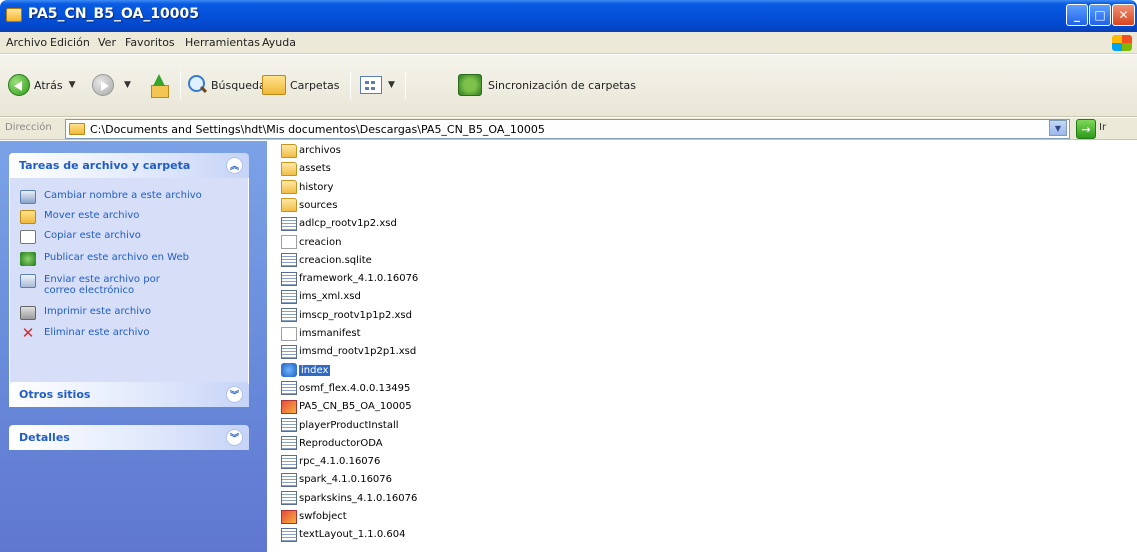 Image resolution: width=1137 pixels, height=552 pixels. I want to click on close-button: ✕, so click(1123, 15).